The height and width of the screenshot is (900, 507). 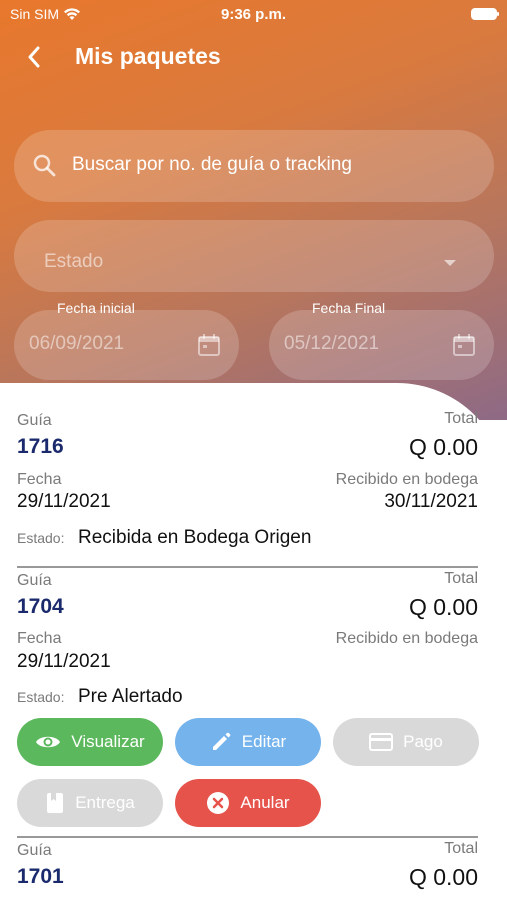 I want to click on anular-button: Anular, so click(x=248, y=803).